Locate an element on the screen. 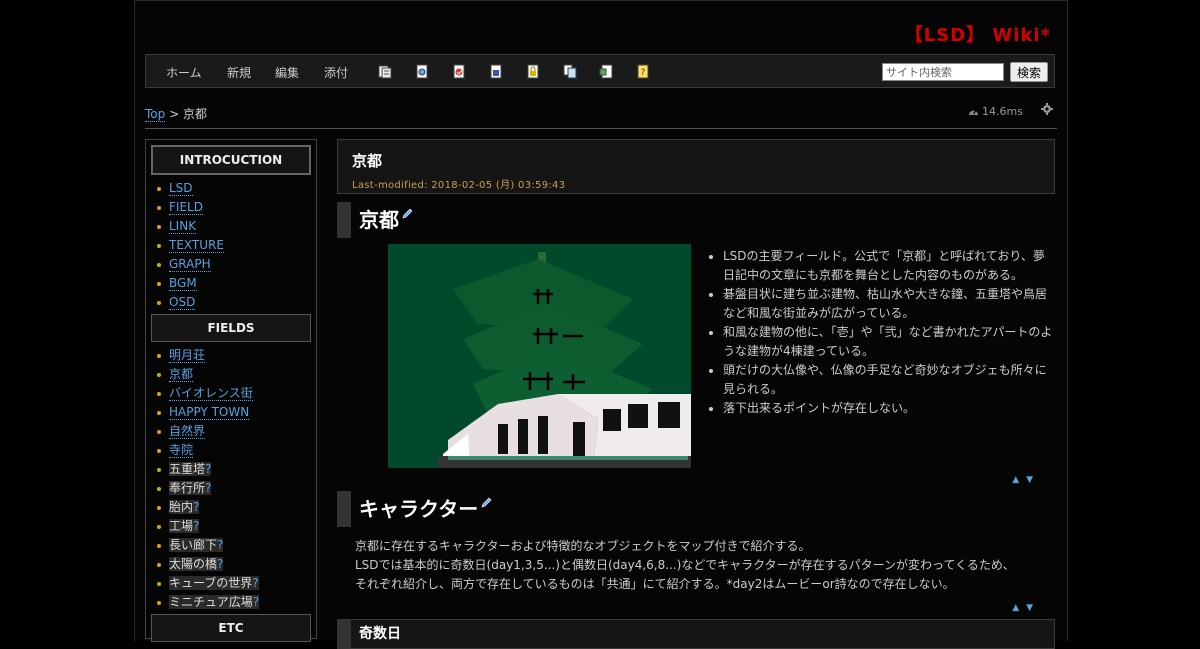  timing-text: 14.6ms is located at coordinates (1002, 111).